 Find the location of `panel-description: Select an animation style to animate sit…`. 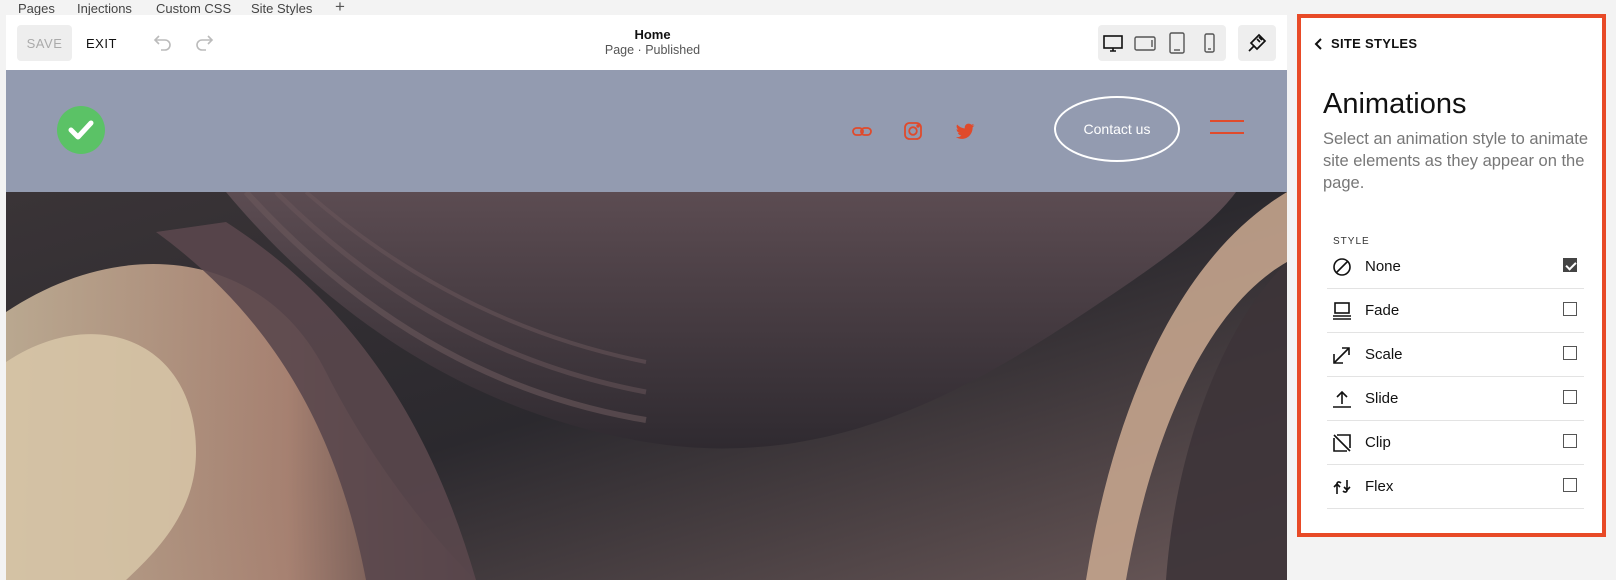

panel-description: Select an animation style to animate sit… is located at coordinates (1456, 161).